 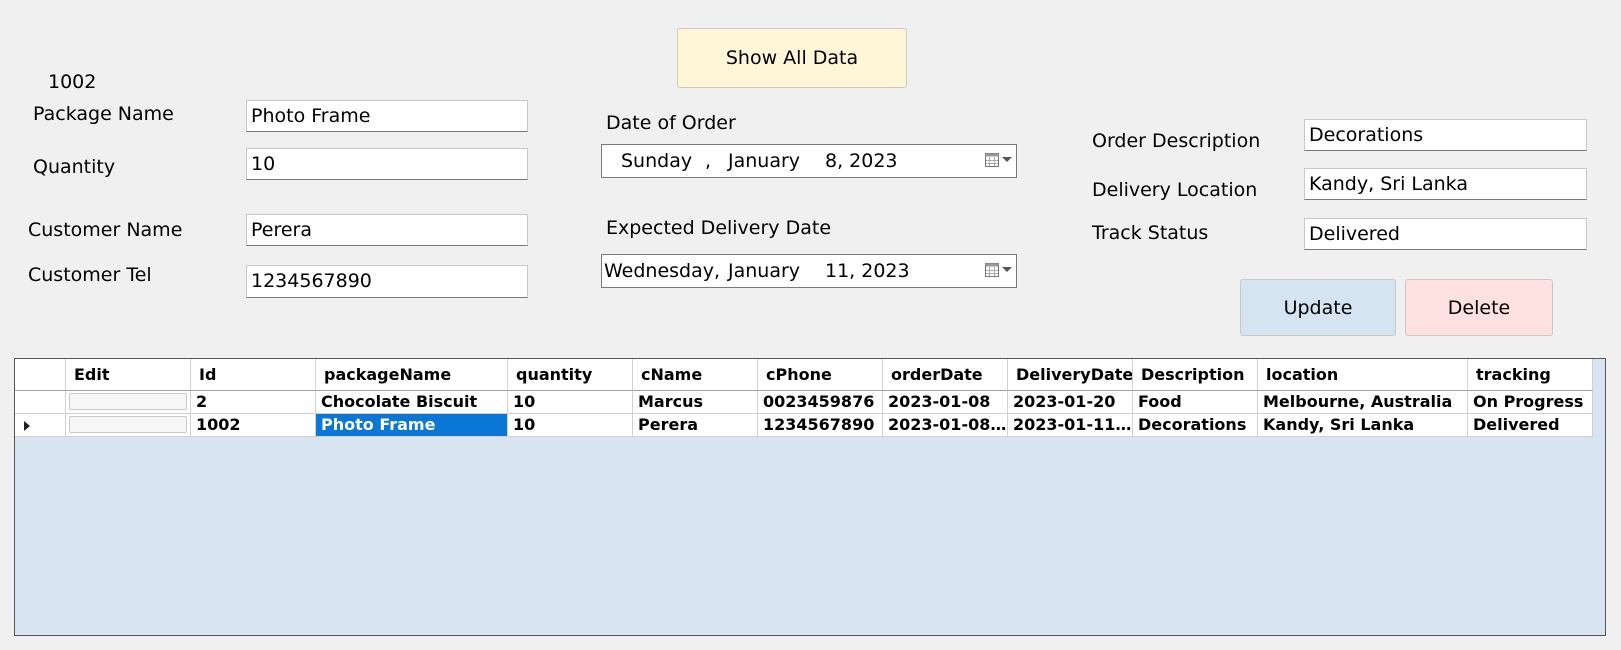 What do you see at coordinates (412, 425) in the screenshot?
I see `packagename-cell: Photo Frame` at bounding box center [412, 425].